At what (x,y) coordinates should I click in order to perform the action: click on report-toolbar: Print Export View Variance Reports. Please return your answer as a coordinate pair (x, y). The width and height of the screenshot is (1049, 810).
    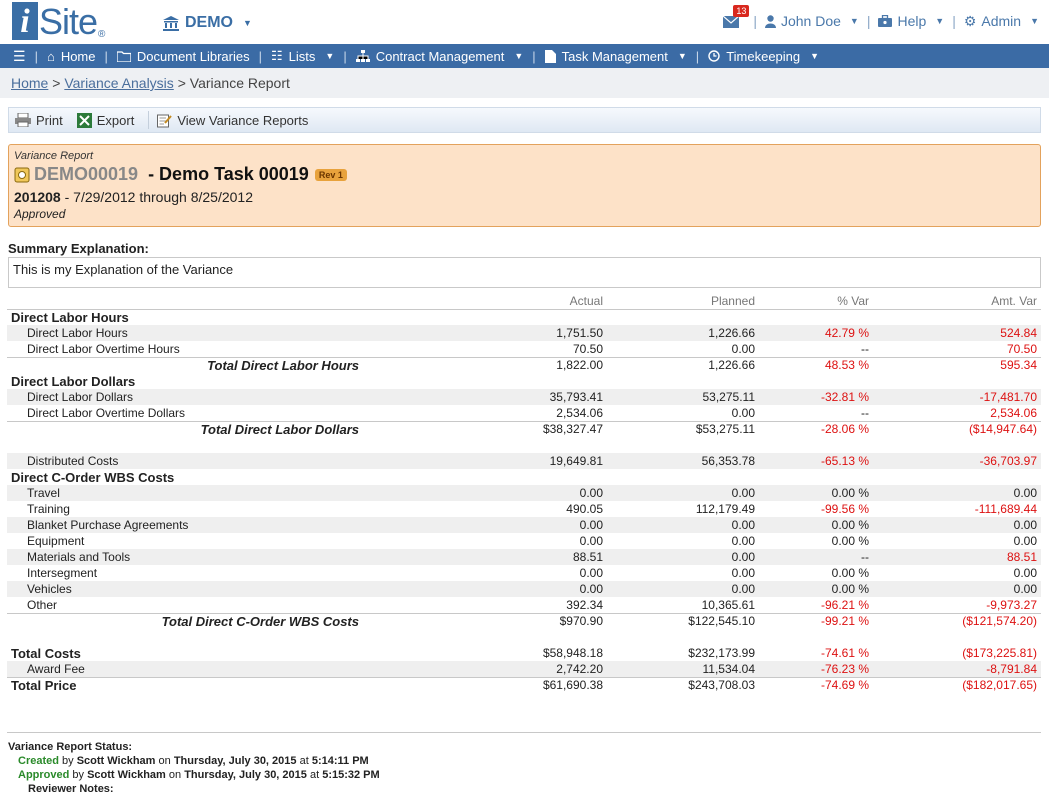
    Looking at the image, I should click on (524, 120).